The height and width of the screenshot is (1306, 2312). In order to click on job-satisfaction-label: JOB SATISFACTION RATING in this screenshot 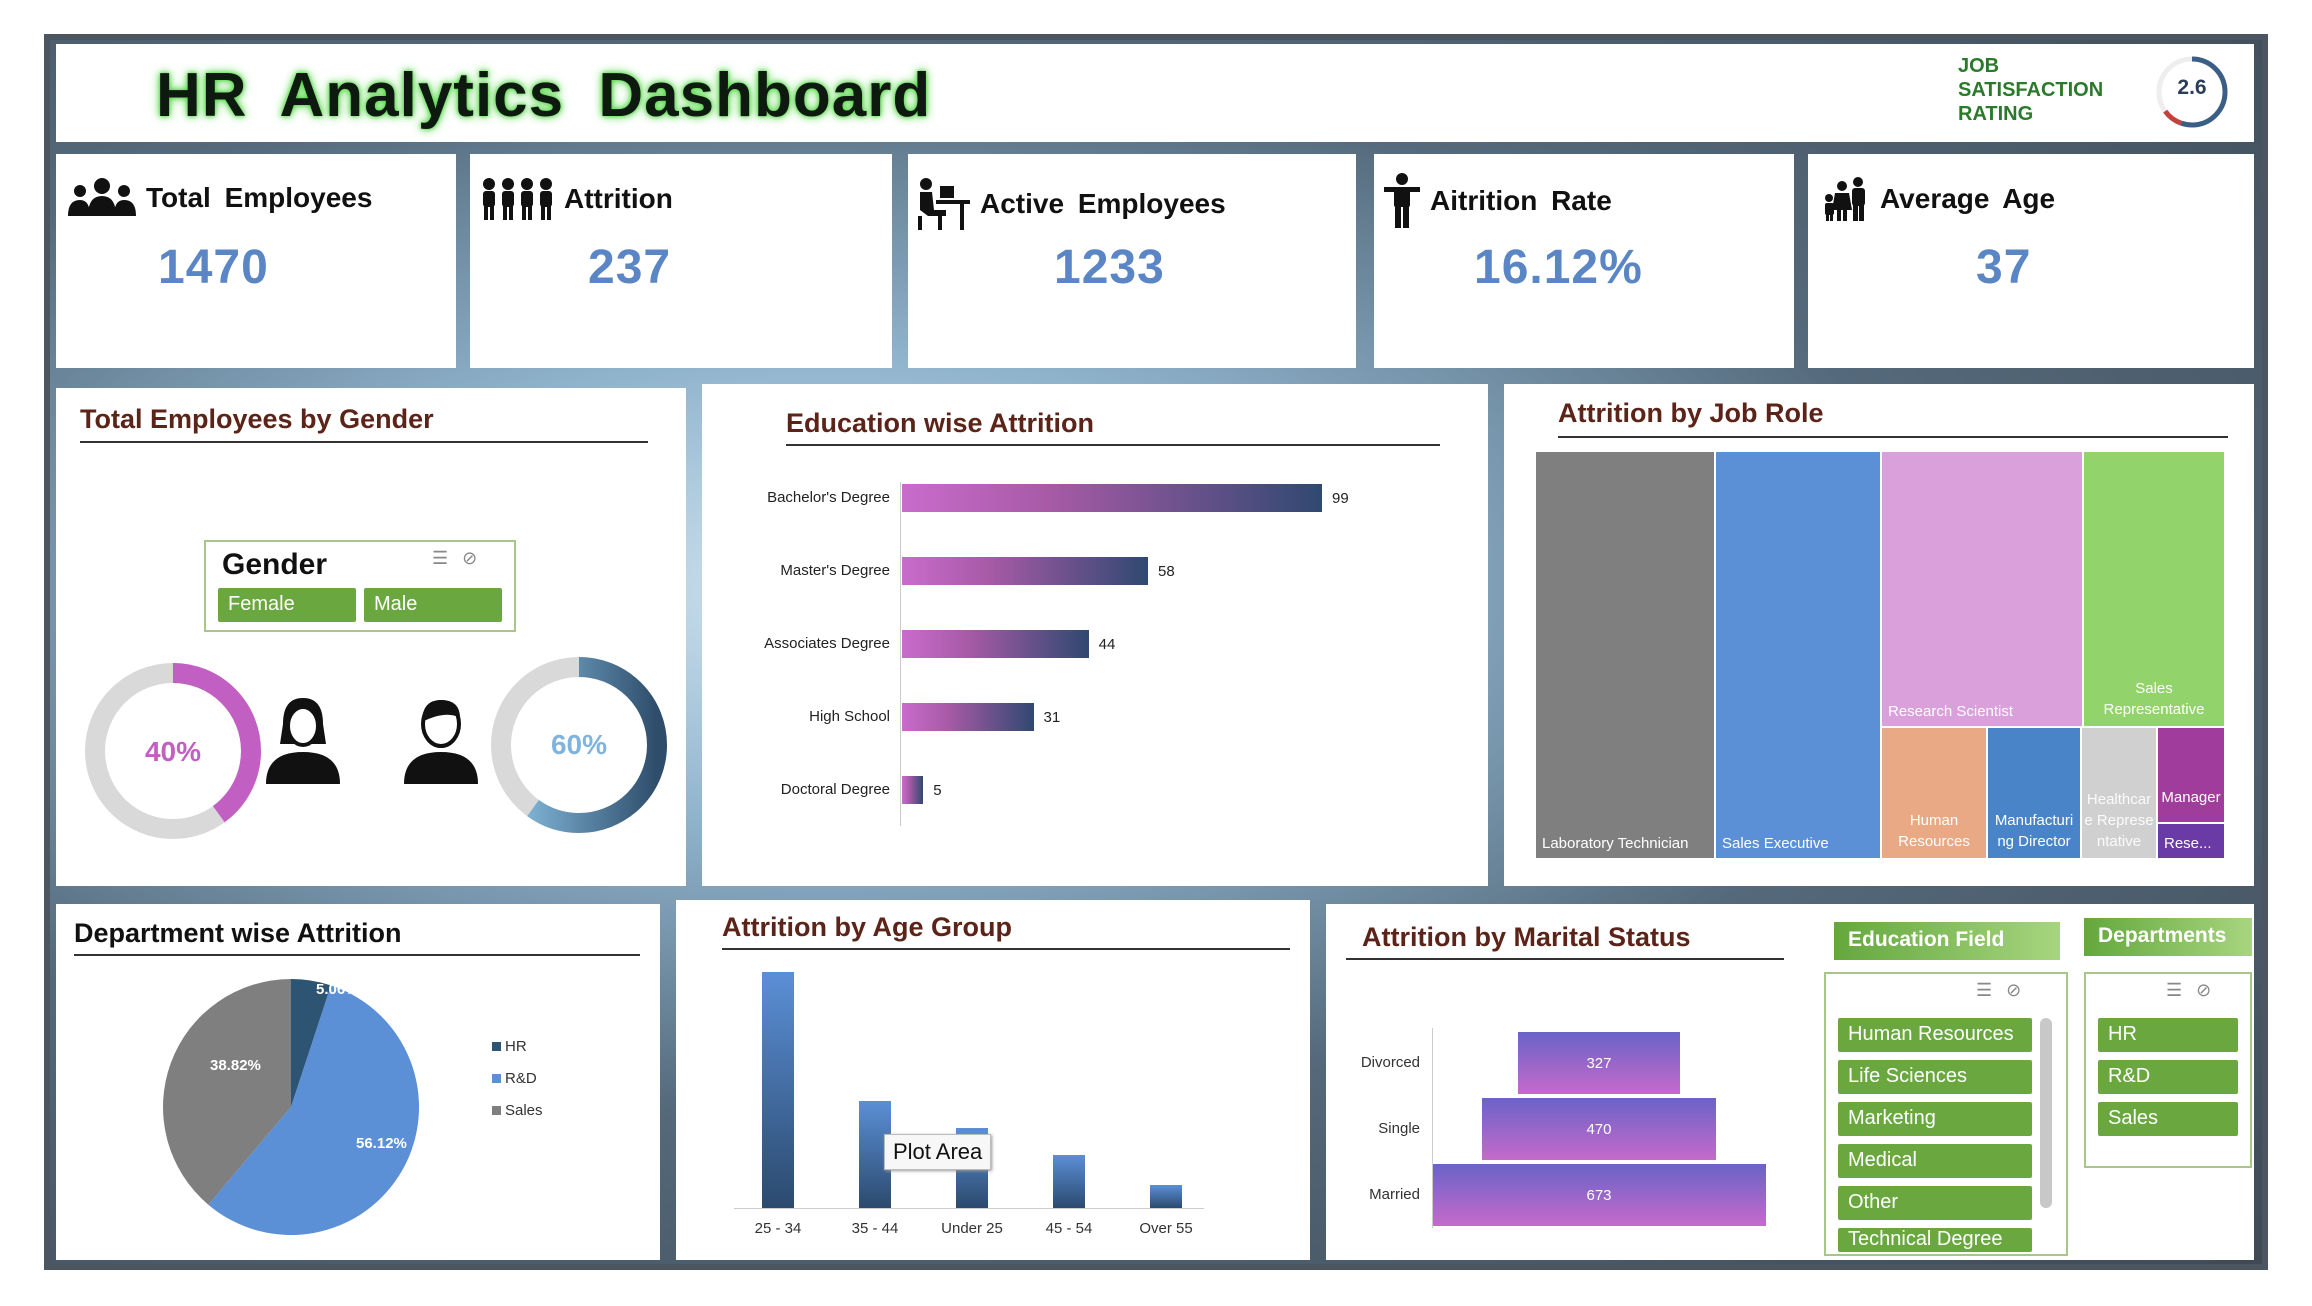, I will do `click(2031, 90)`.